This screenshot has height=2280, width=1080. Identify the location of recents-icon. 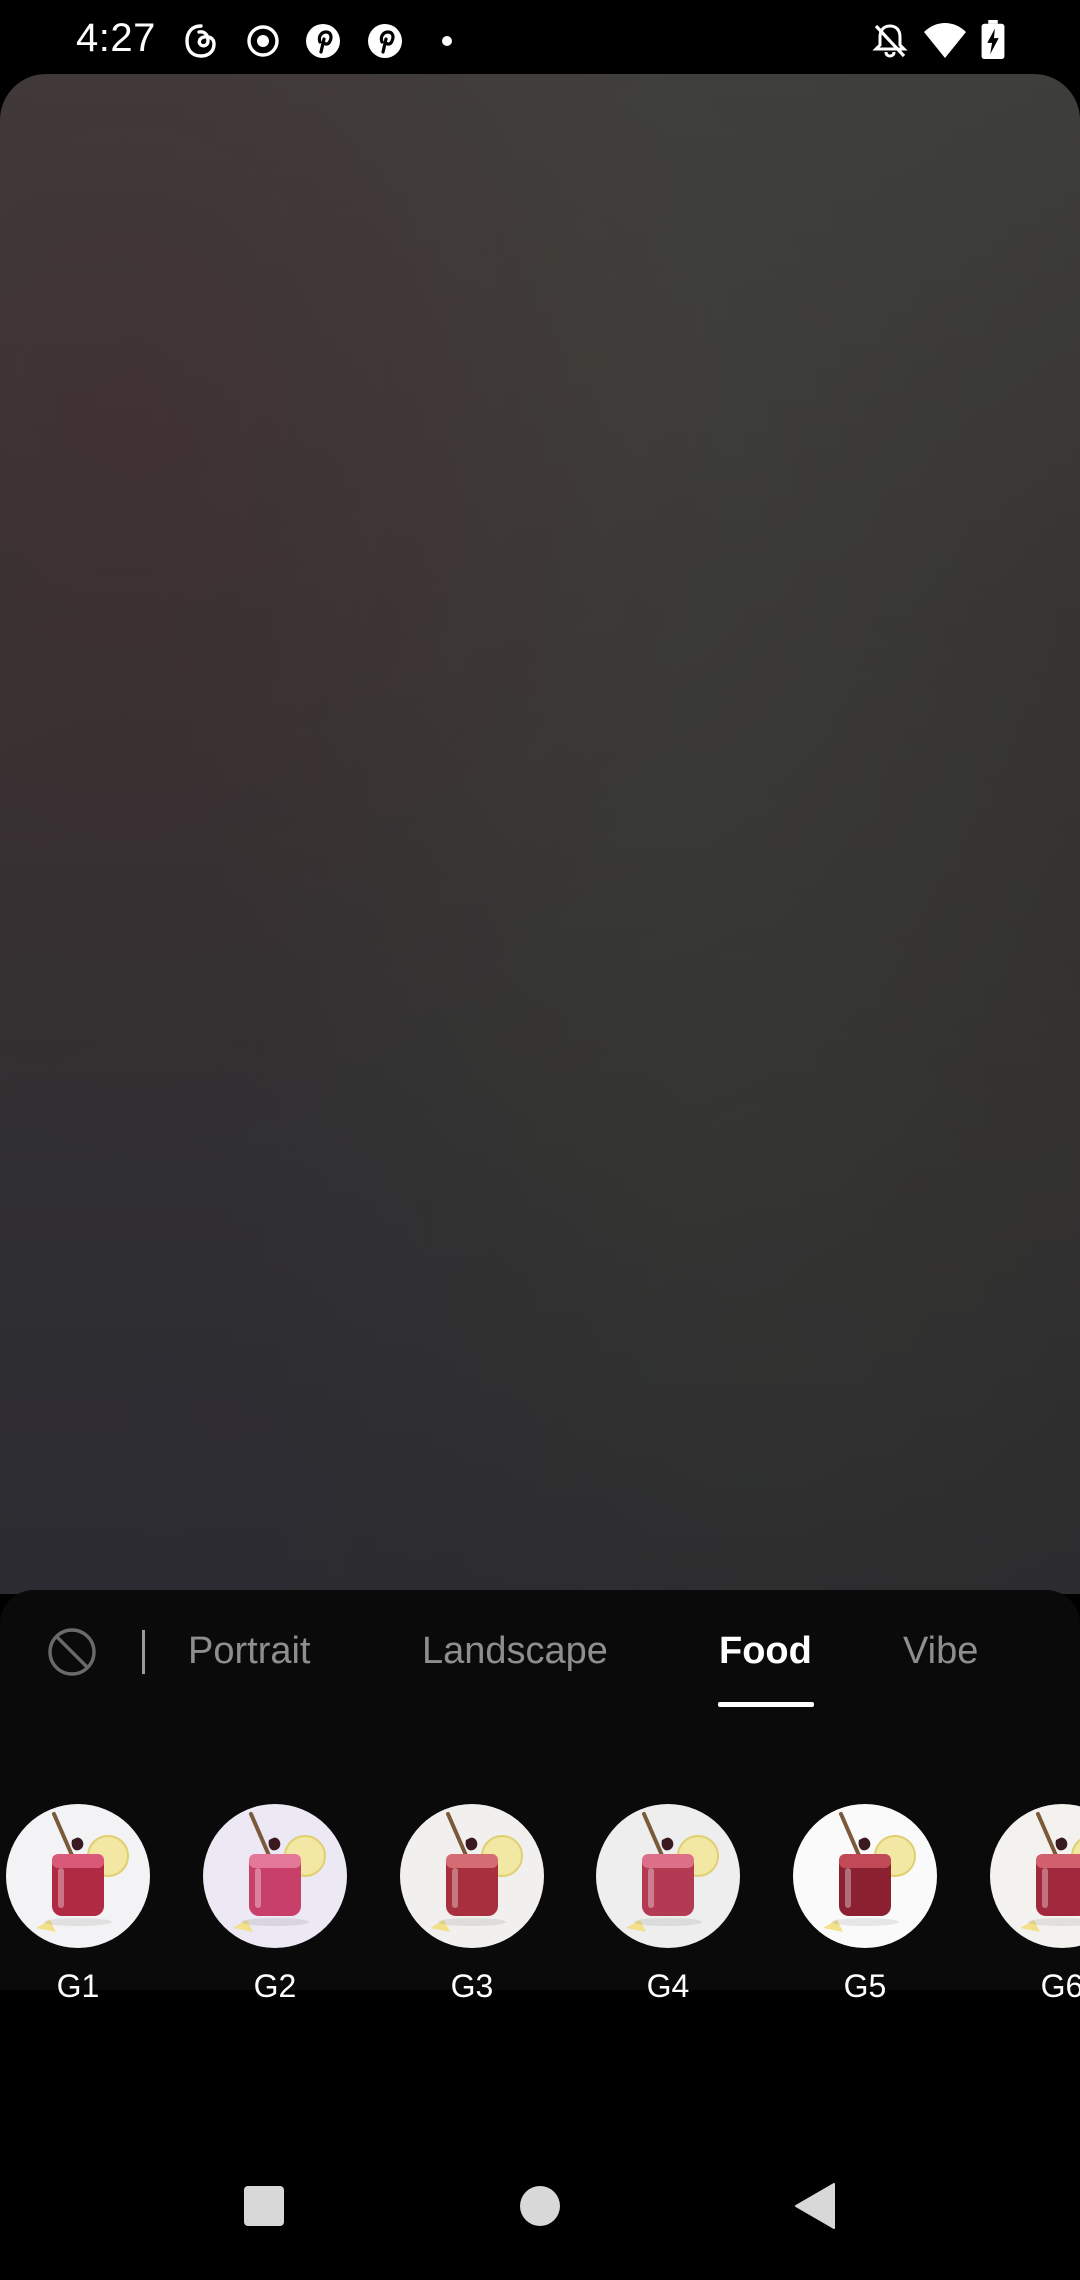
(264, 2206).